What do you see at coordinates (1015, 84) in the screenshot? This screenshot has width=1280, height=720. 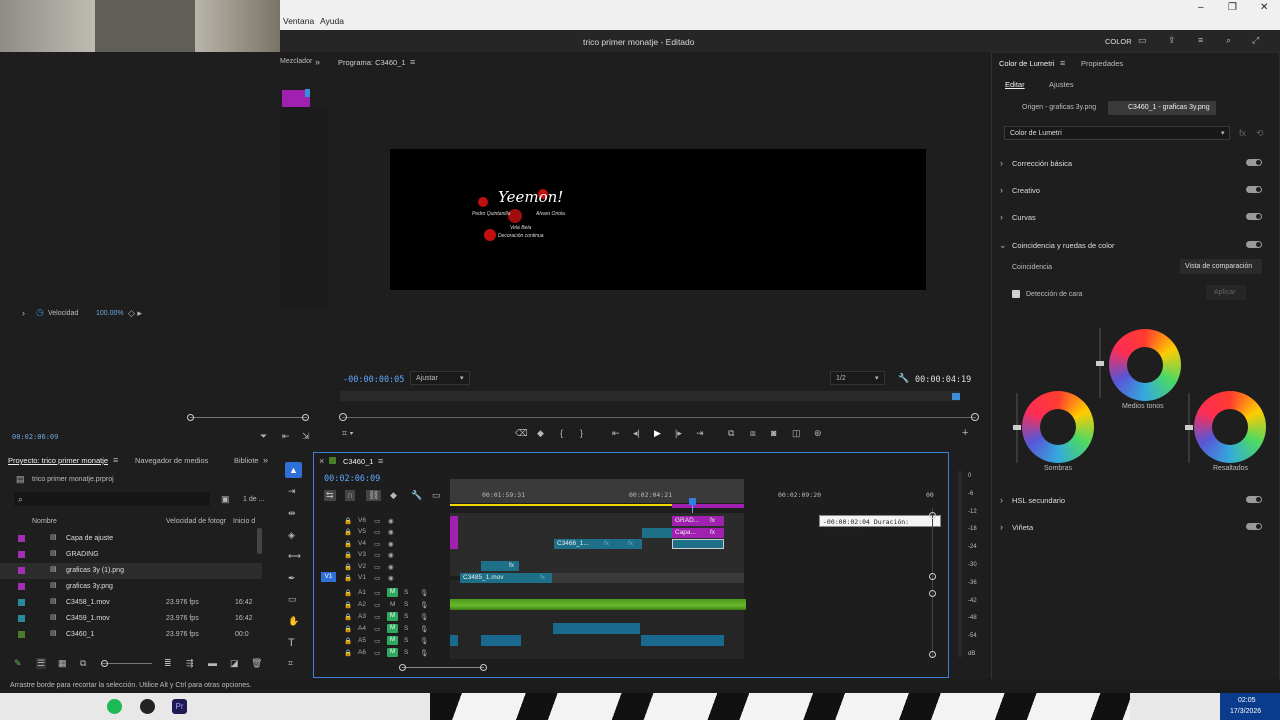 I see `tab-editar: Editar` at bounding box center [1015, 84].